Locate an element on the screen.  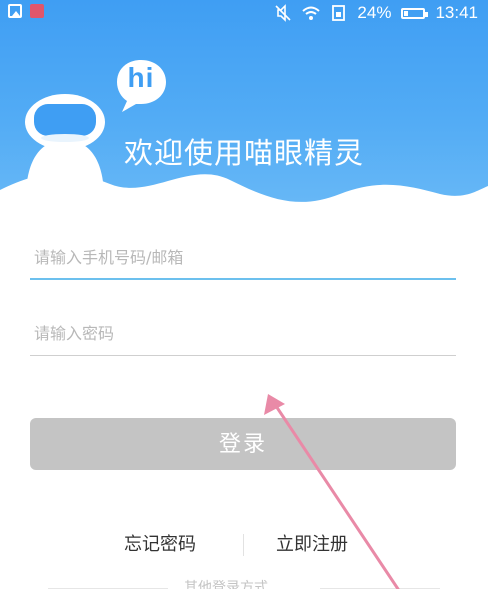
status-bar: 24% 13:41 is located at coordinates (244, 13).